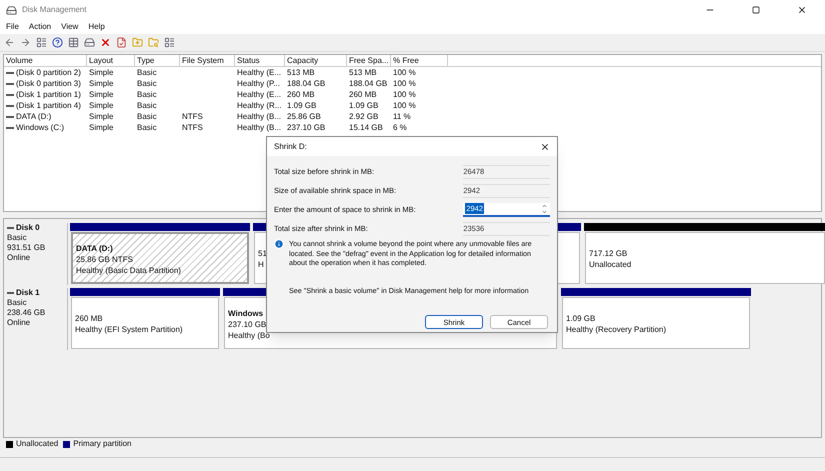 This screenshot has height=471, width=825. What do you see at coordinates (28, 228) in the screenshot?
I see `disk-name: Disk 0` at bounding box center [28, 228].